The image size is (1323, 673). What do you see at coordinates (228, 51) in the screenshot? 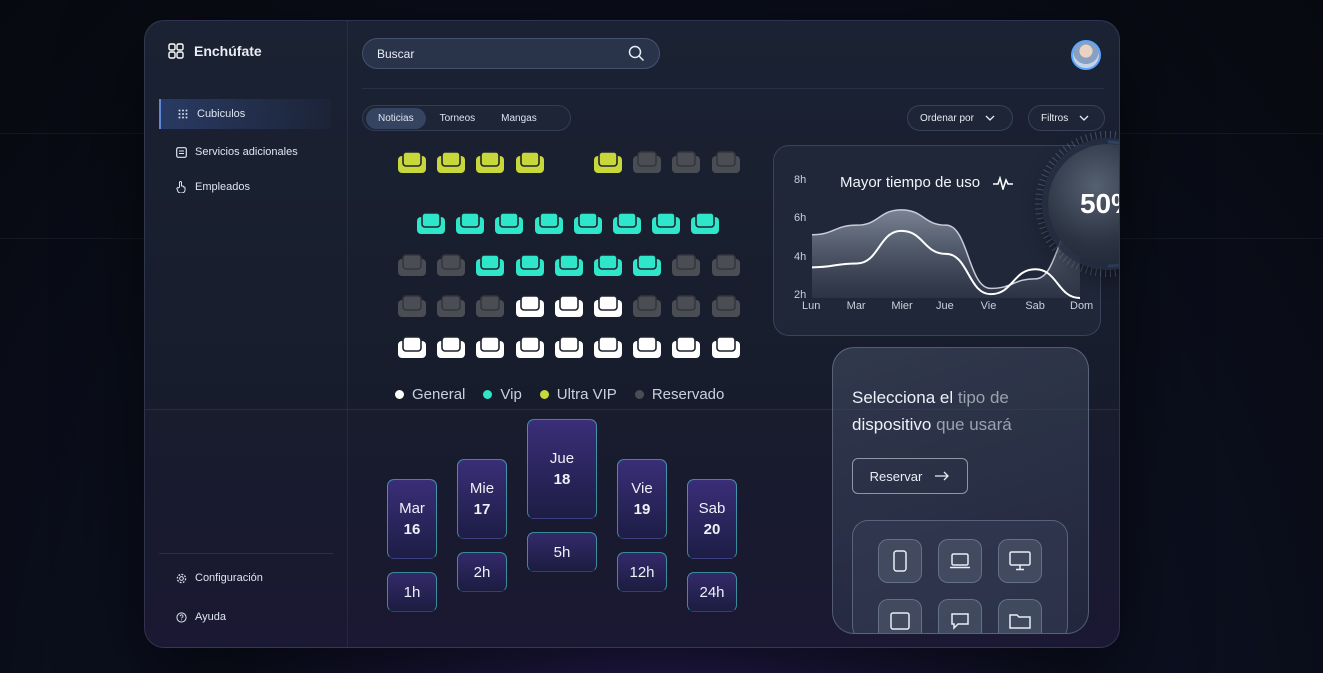
I see `brand-name: Enchúfate` at bounding box center [228, 51].